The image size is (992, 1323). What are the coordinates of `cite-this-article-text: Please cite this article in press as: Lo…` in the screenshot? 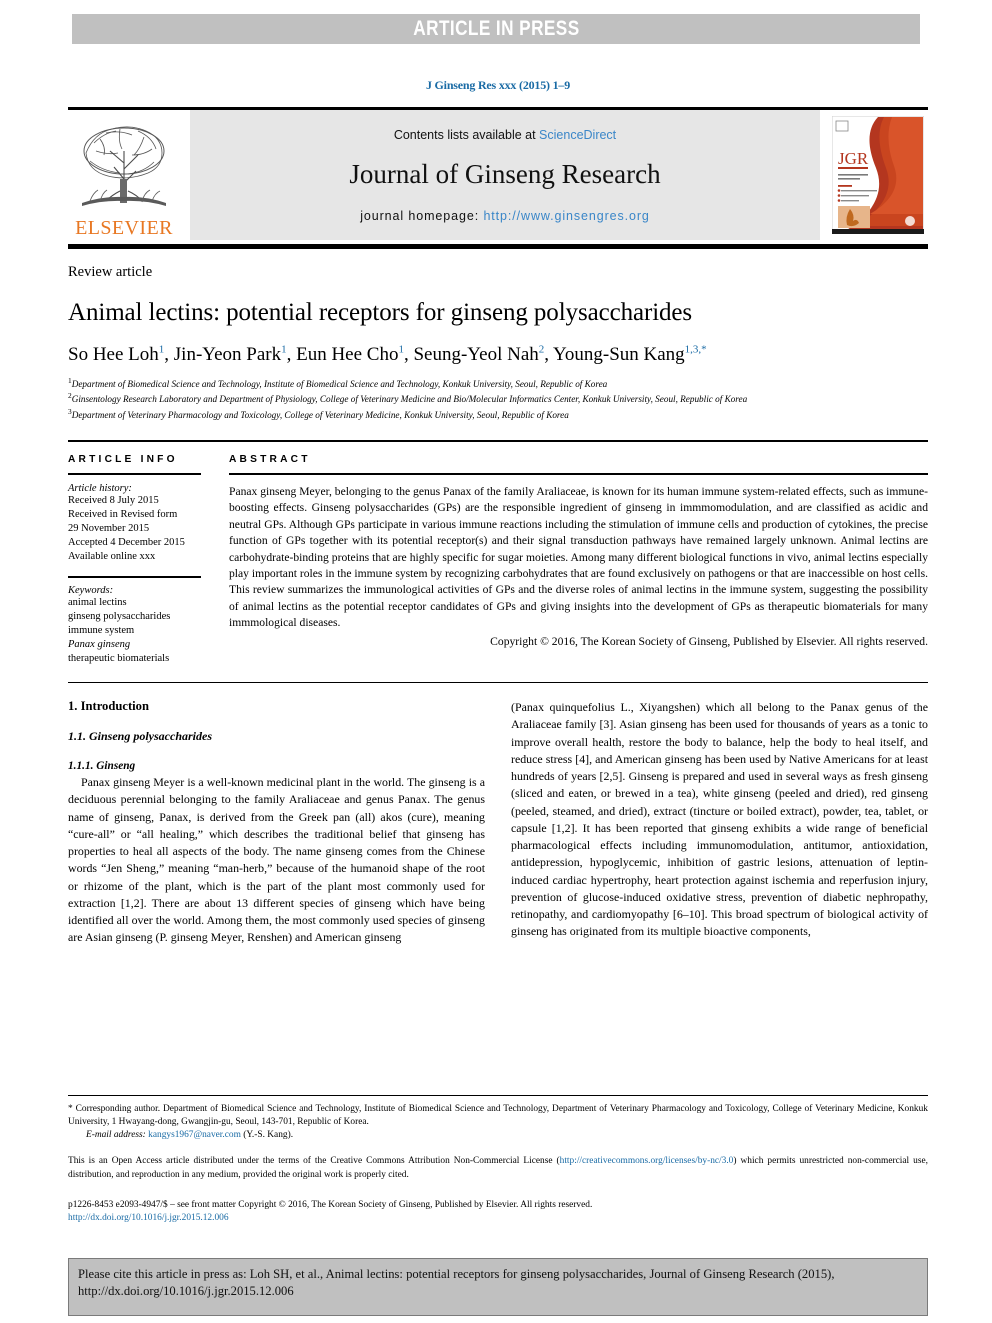 It's located at (456, 1283).